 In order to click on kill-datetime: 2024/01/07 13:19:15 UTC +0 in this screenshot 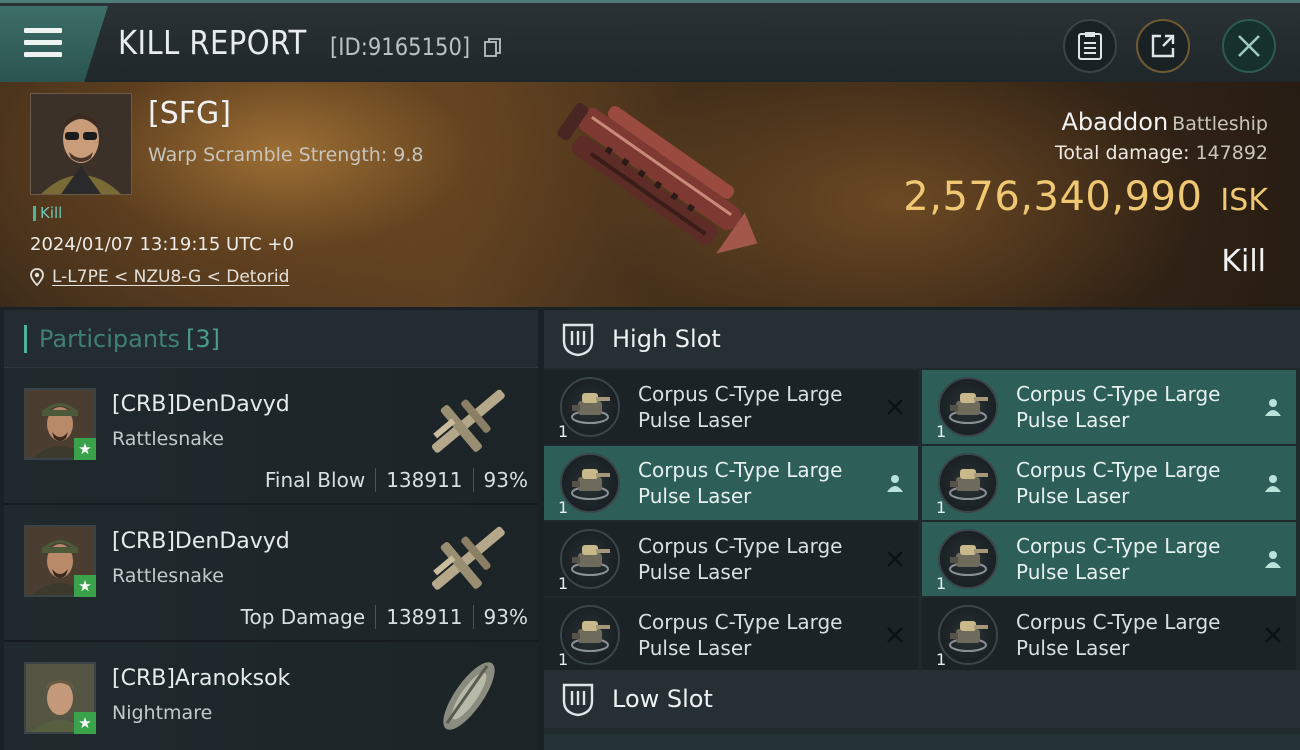, I will do `click(162, 244)`.